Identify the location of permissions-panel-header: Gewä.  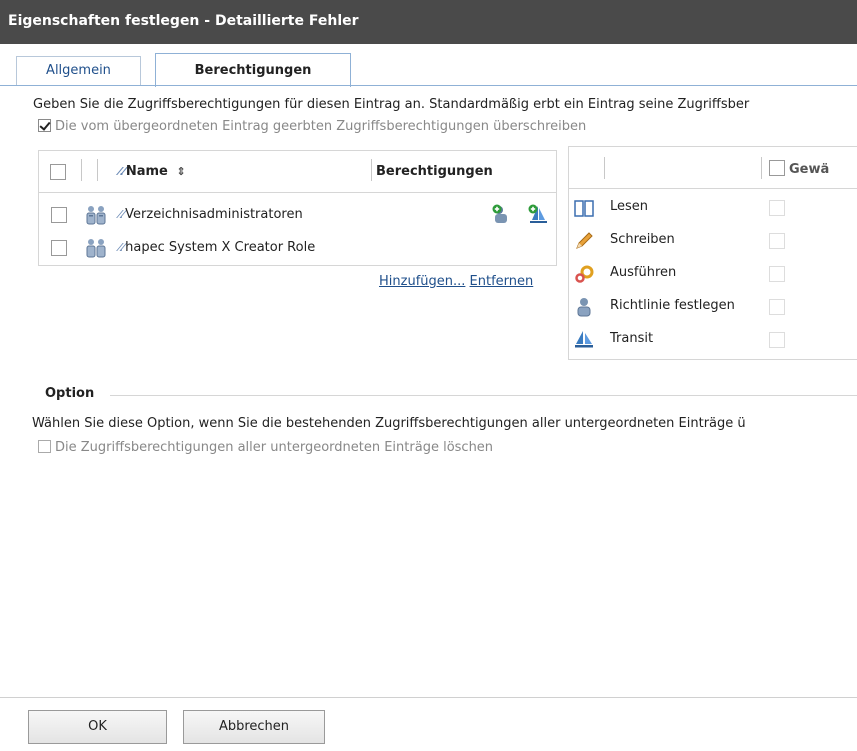
(713, 168).